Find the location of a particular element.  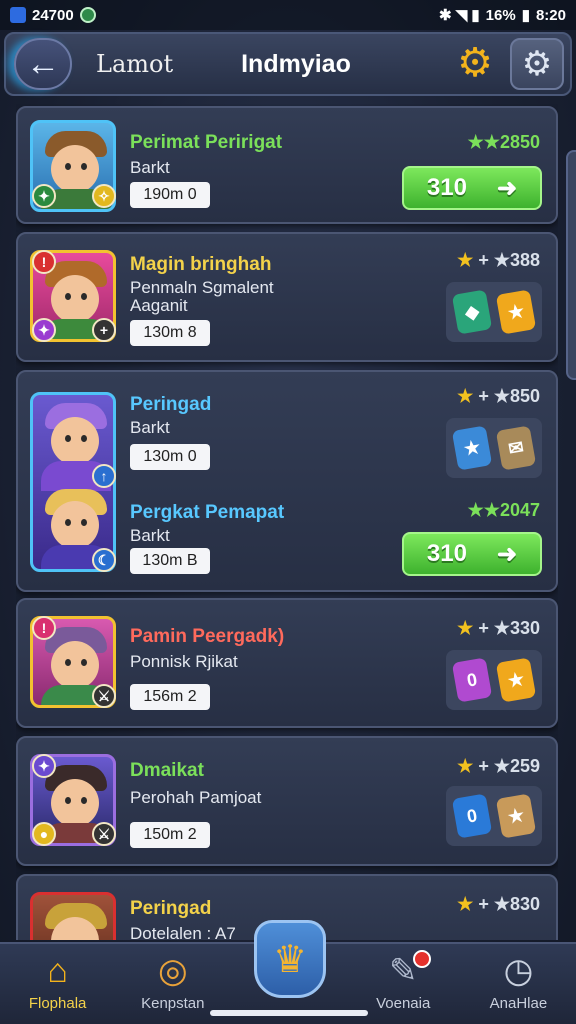

quest-subtitle: Penmaln Sgmalent is located at coordinates (202, 287).